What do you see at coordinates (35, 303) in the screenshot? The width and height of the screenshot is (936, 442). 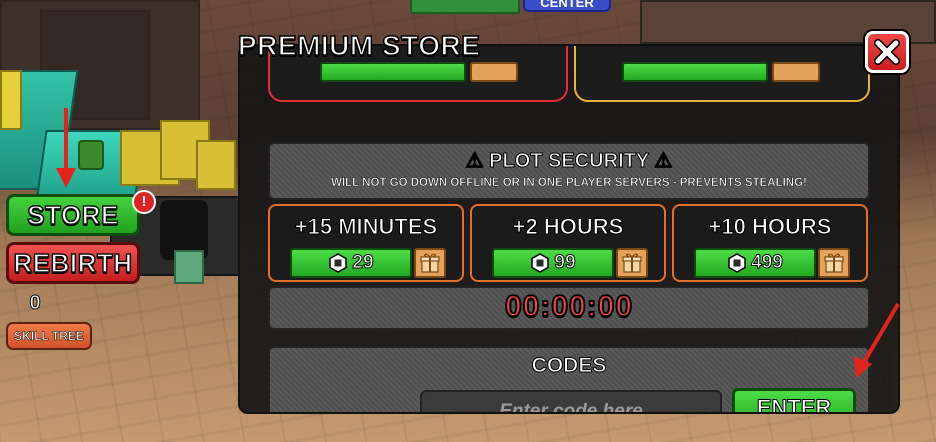 I see `rebirth-count: 0` at bounding box center [35, 303].